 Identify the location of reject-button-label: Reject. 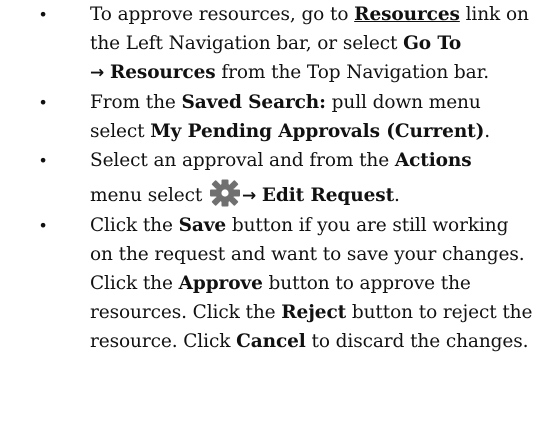
(314, 312).